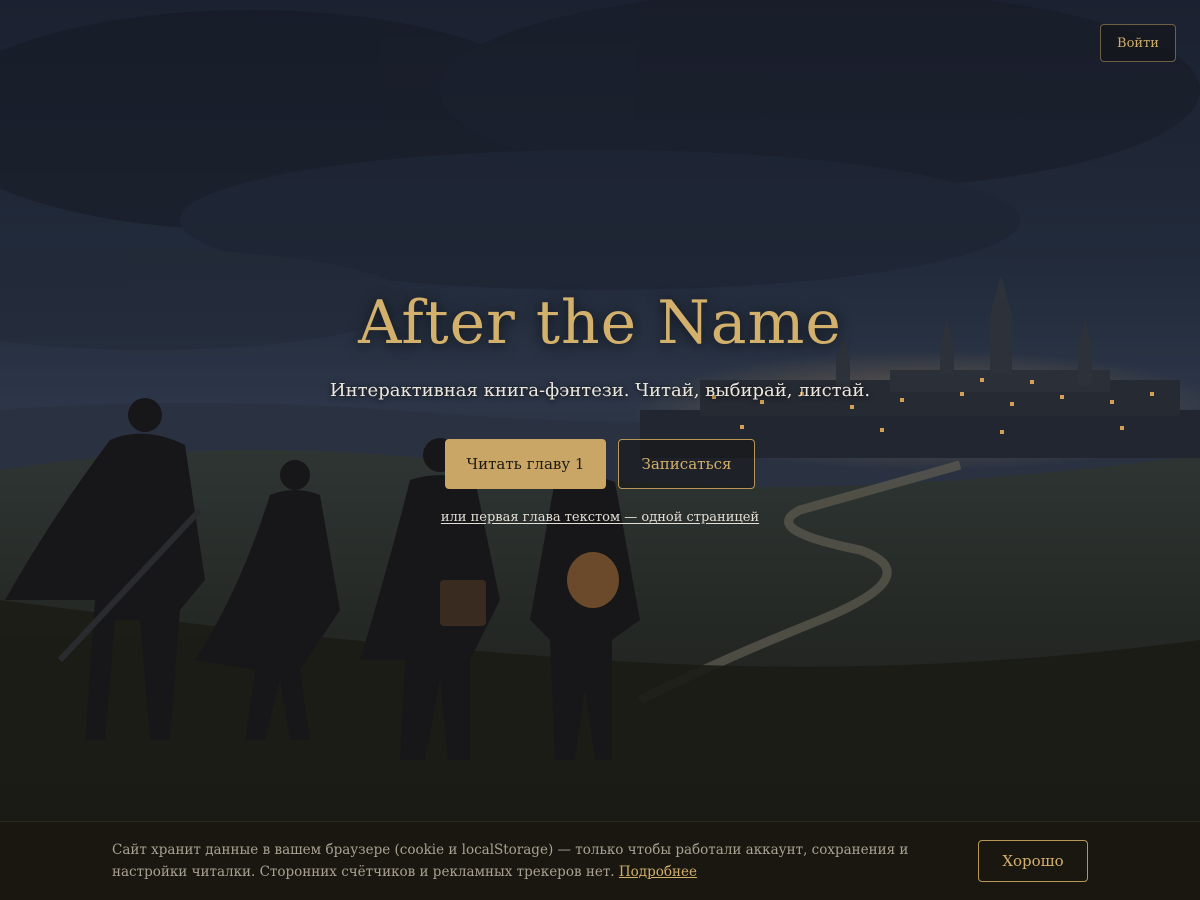  Describe the element at coordinates (658, 872) in the screenshot. I see `cookie-more-link: Подробнее` at that location.